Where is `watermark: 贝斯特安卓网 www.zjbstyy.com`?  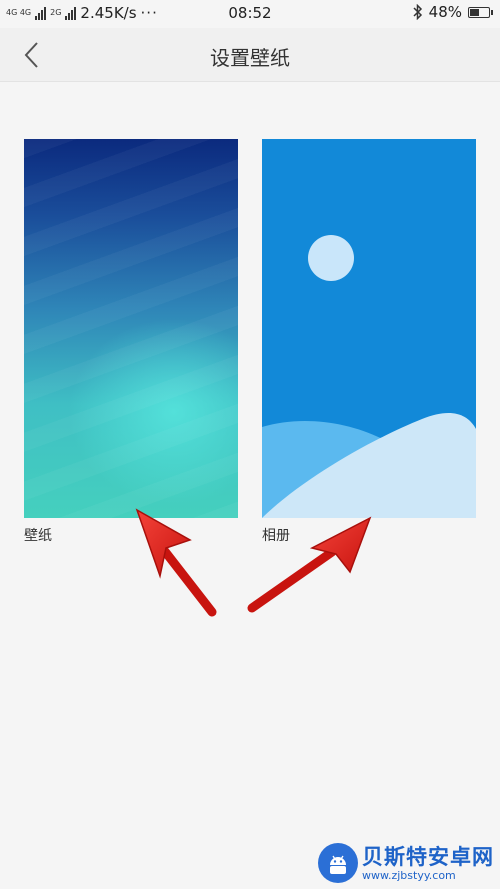
watermark: 贝斯特安卓网 www.zjbstyy.com is located at coordinates (406, 863).